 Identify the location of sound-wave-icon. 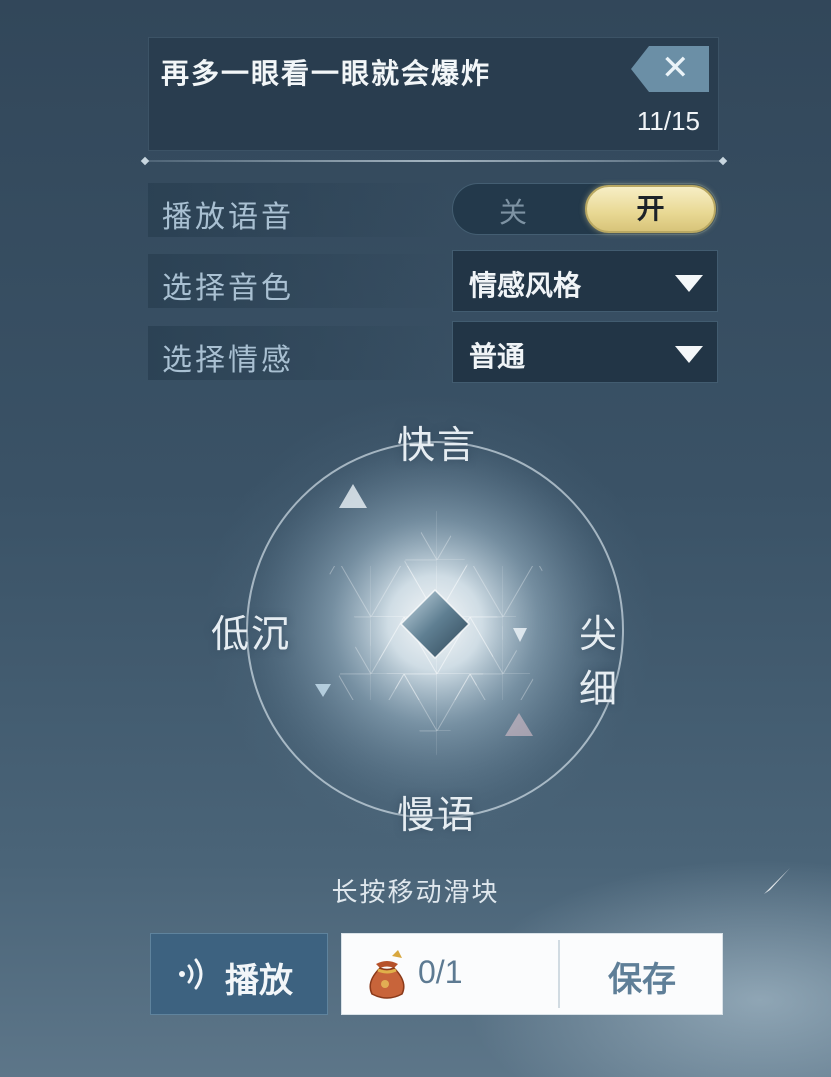
(191, 974).